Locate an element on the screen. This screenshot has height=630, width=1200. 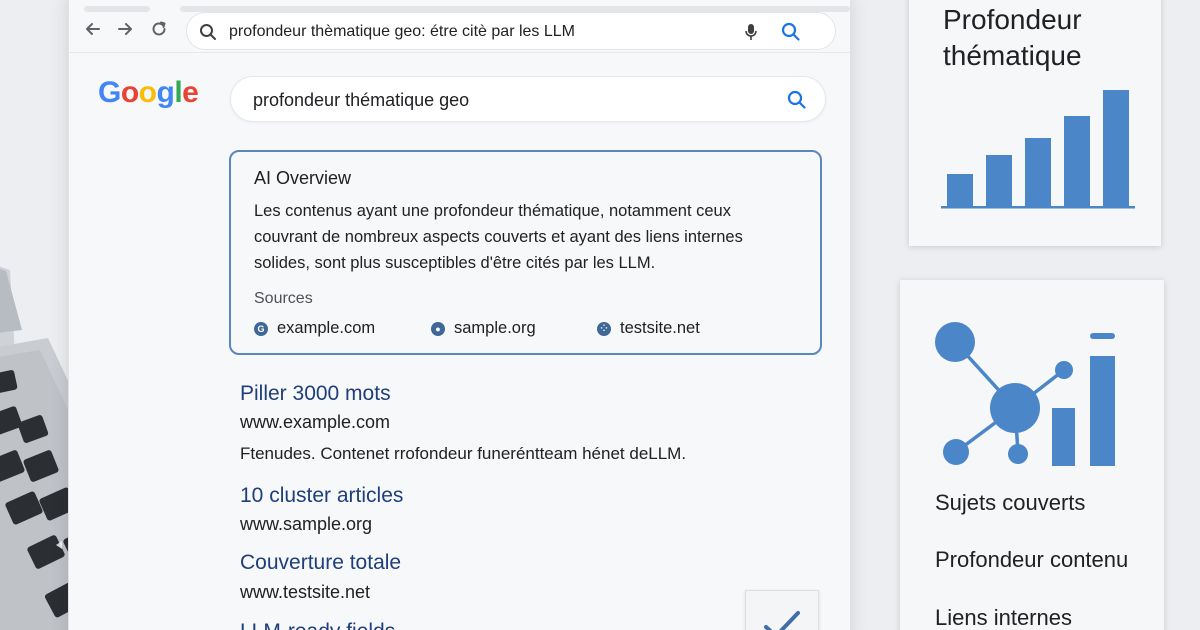
network-chart-icon is located at coordinates (1025, 394).